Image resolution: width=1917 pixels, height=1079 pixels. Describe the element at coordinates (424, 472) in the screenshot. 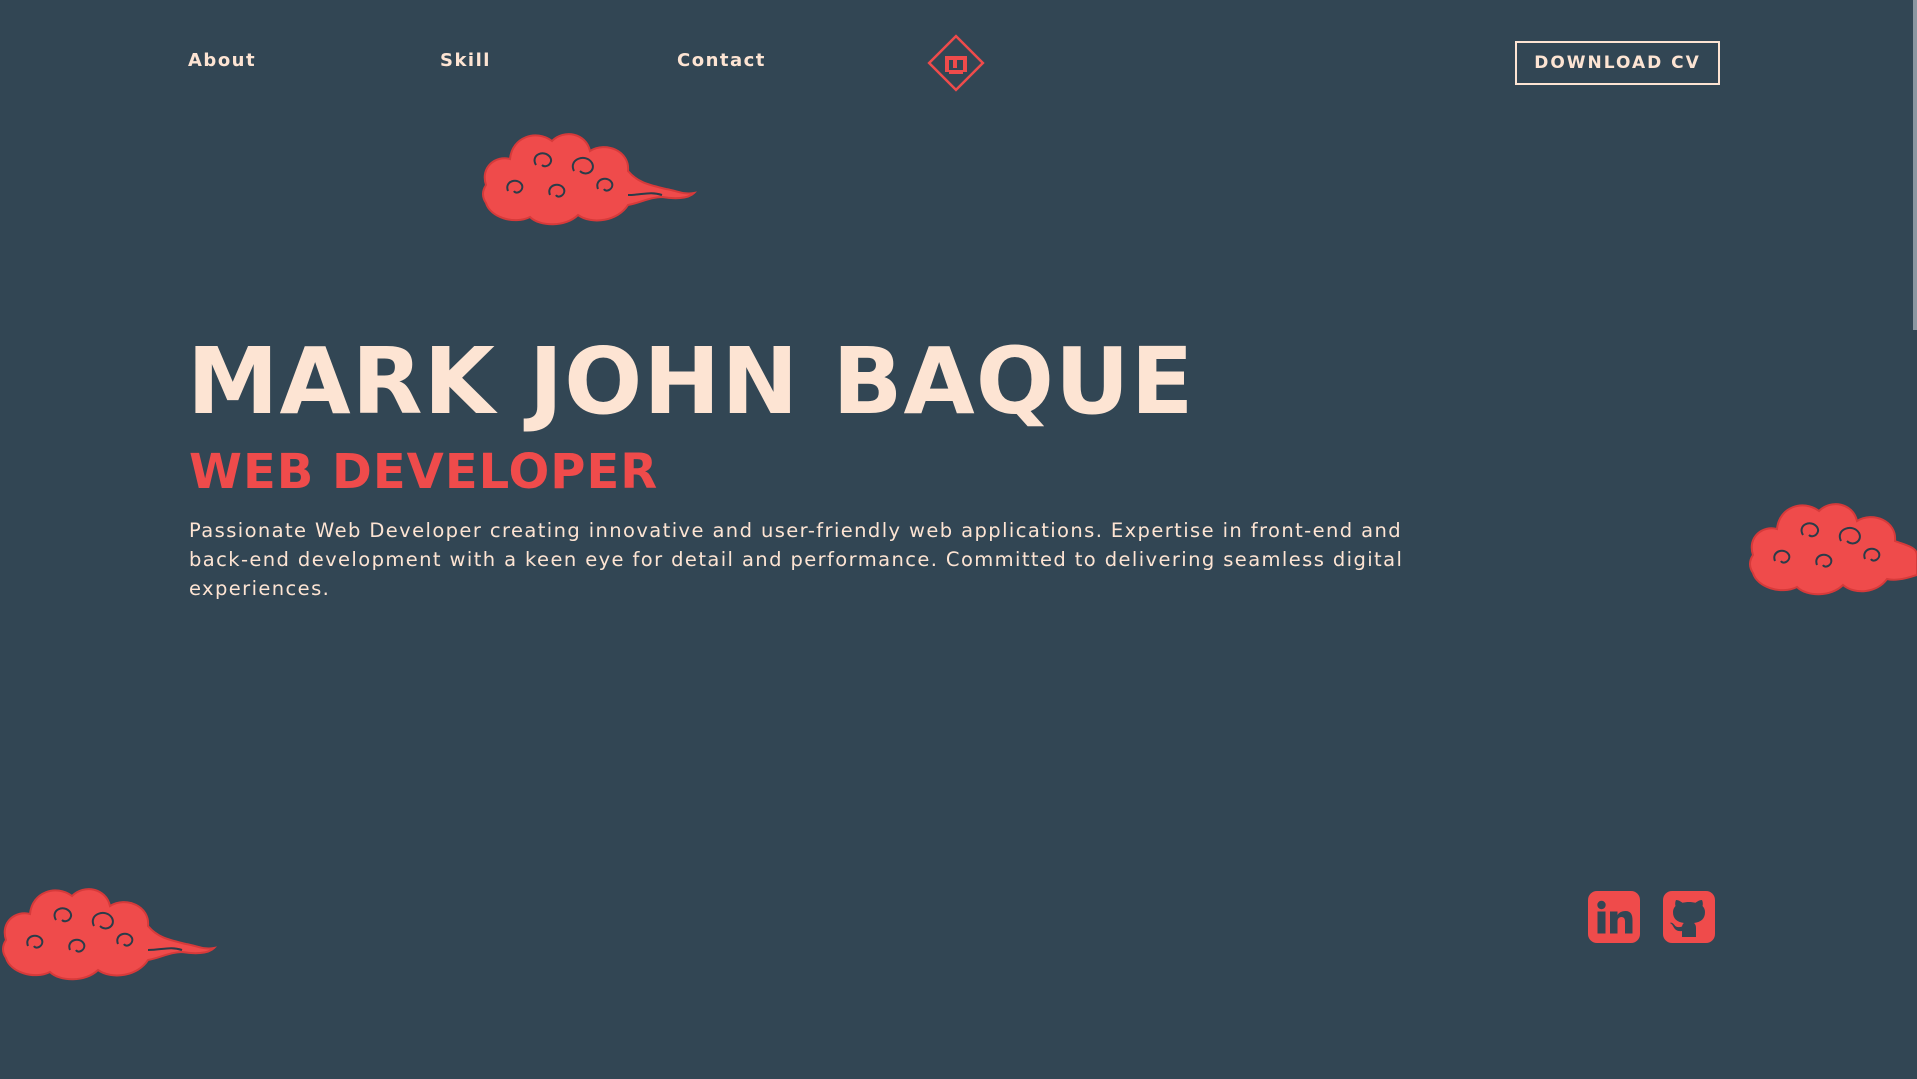

I see `hero-role-subheading: WEB DEVELOPER` at that location.